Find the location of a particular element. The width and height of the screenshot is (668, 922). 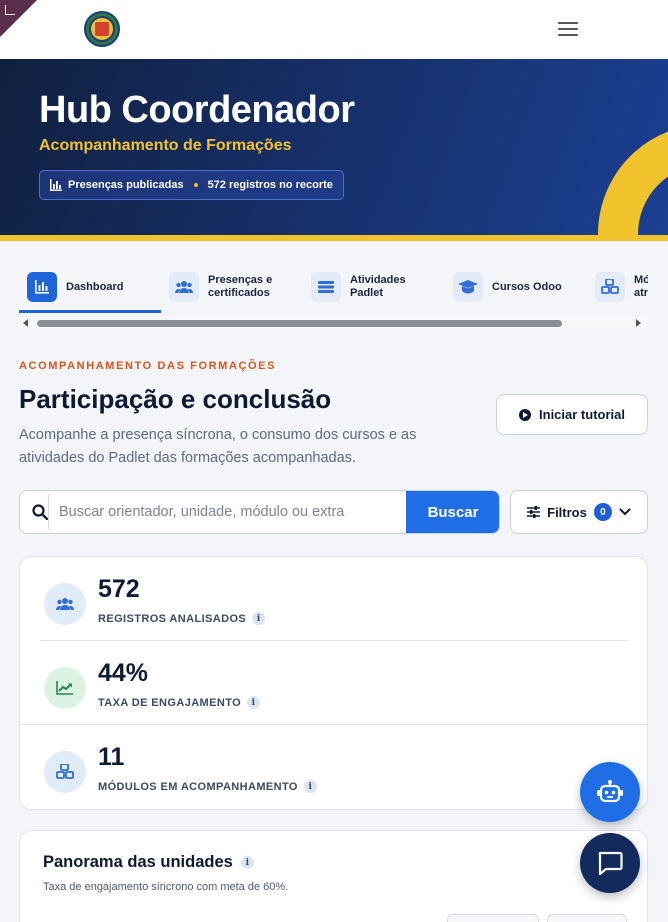

top-bar is located at coordinates (334, 29).